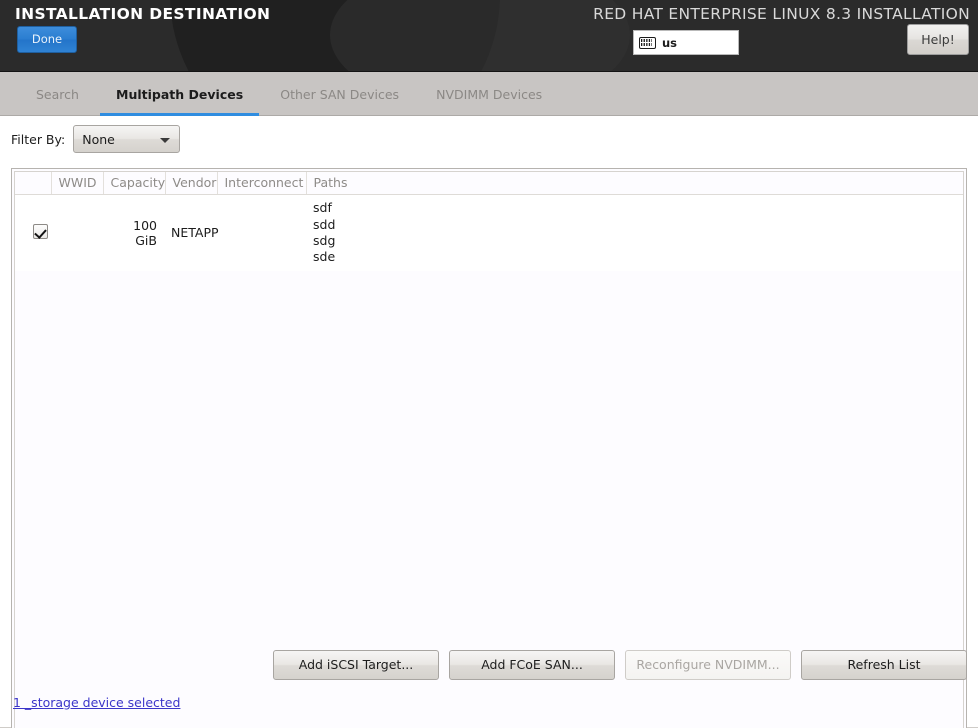  I want to click on tab-nvdimm-devices: NVDIMM Devices, so click(489, 94).